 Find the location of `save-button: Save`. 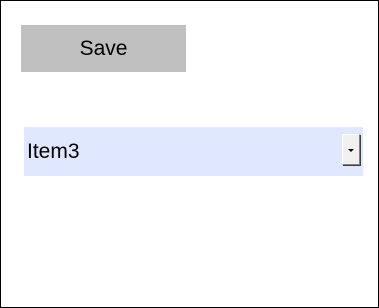

save-button: Save is located at coordinates (103, 48).